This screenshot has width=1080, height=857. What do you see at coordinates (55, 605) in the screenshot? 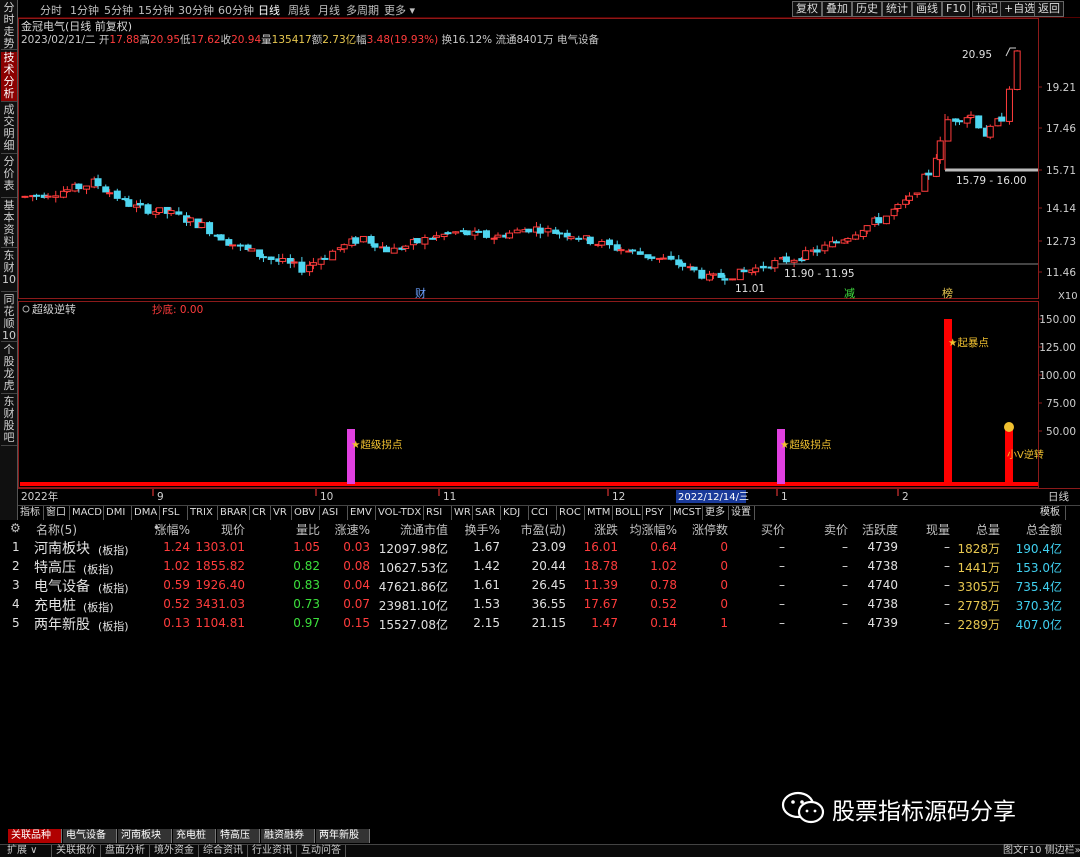
I see `row-name: 充电桩` at bounding box center [55, 605].